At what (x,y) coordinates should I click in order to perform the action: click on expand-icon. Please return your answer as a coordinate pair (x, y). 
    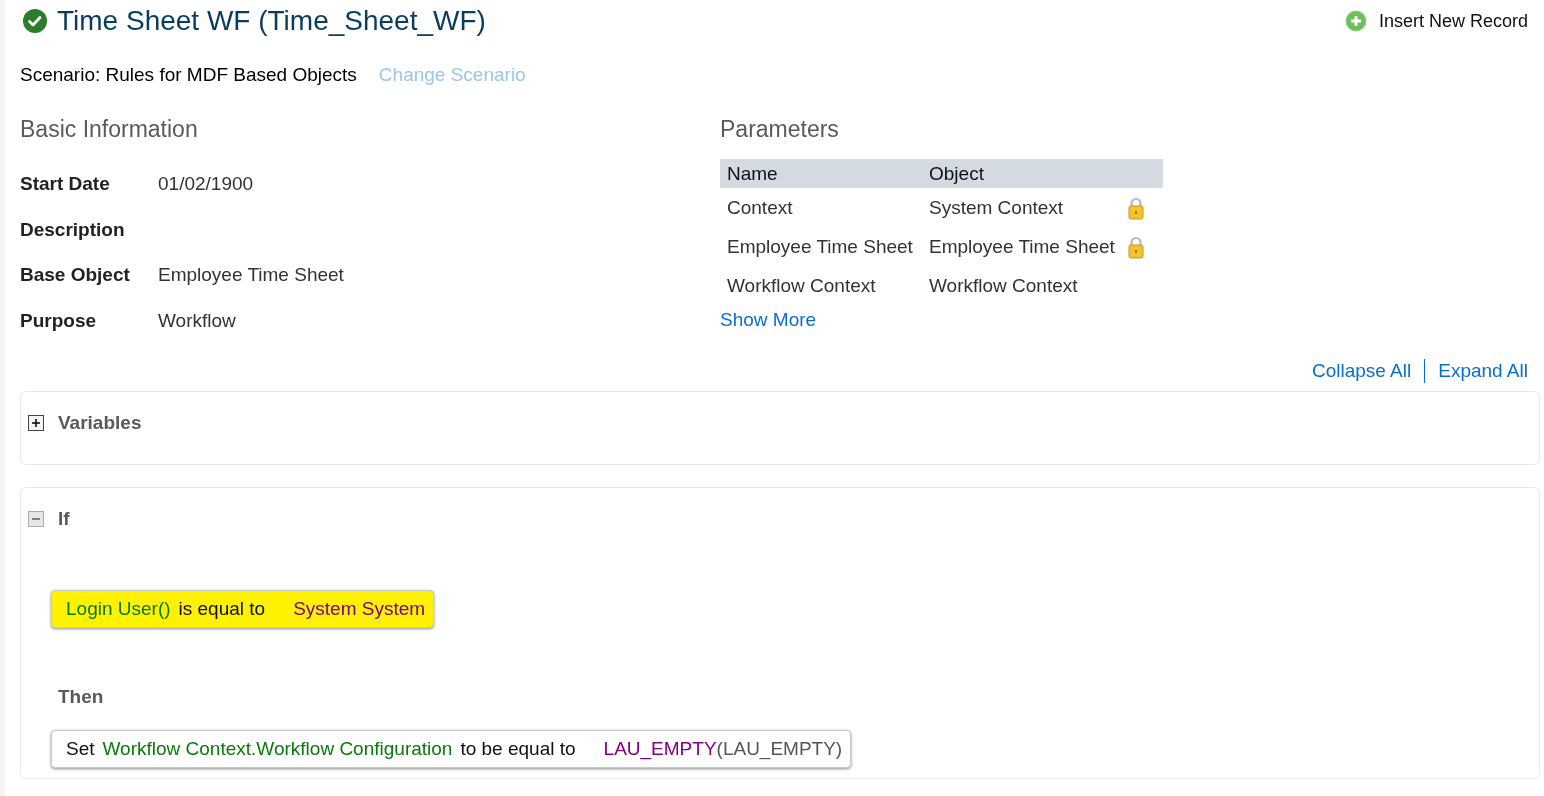
    Looking at the image, I should click on (36, 423).